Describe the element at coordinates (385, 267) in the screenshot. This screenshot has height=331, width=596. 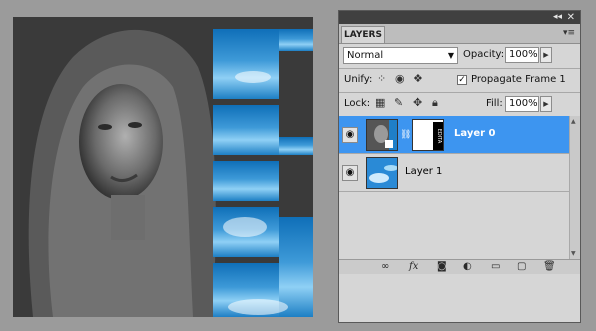
I see `link-icon: ∞` at that location.